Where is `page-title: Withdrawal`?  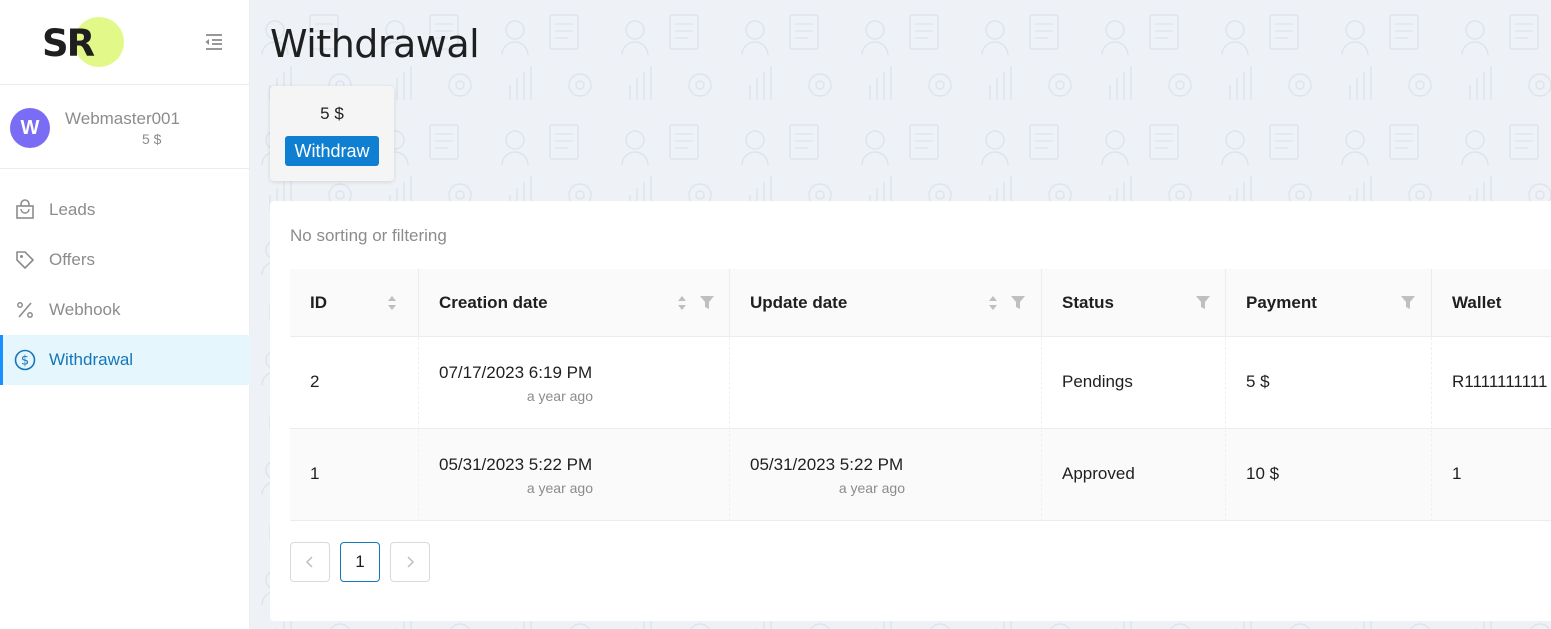 page-title: Withdrawal is located at coordinates (375, 44).